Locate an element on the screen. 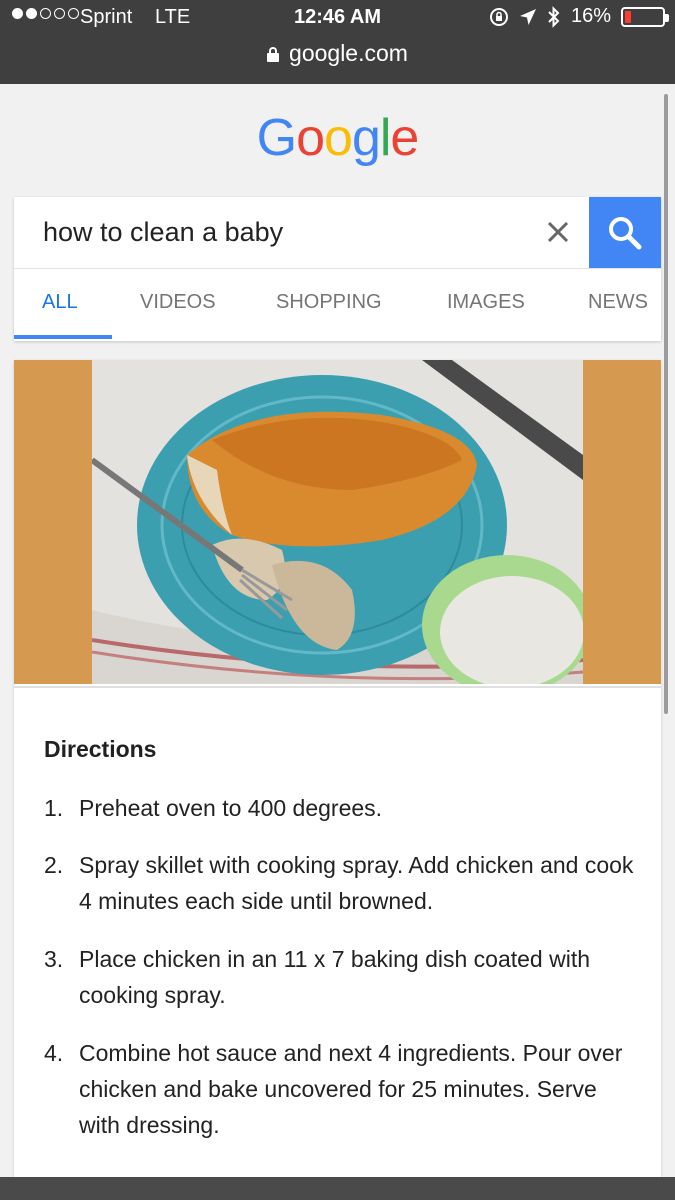 Image resolution: width=675 pixels, height=1200 pixels. google-logo: Google is located at coordinates (337, 138).